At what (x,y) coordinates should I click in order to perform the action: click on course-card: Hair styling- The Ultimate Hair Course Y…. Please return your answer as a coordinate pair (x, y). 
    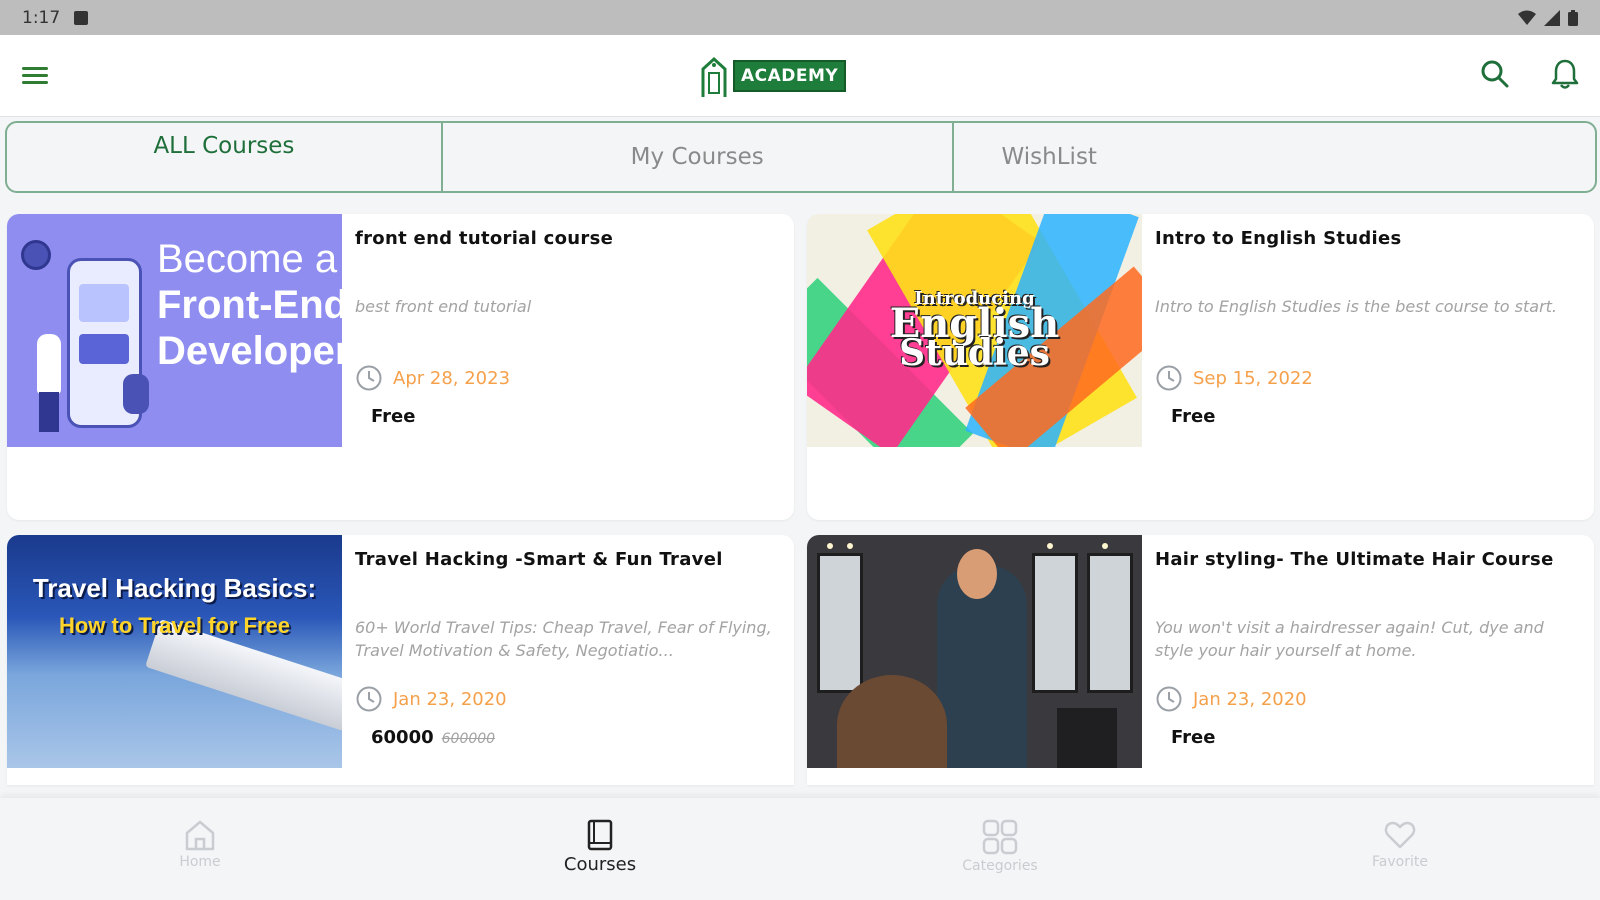
    Looking at the image, I should click on (1200, 660).